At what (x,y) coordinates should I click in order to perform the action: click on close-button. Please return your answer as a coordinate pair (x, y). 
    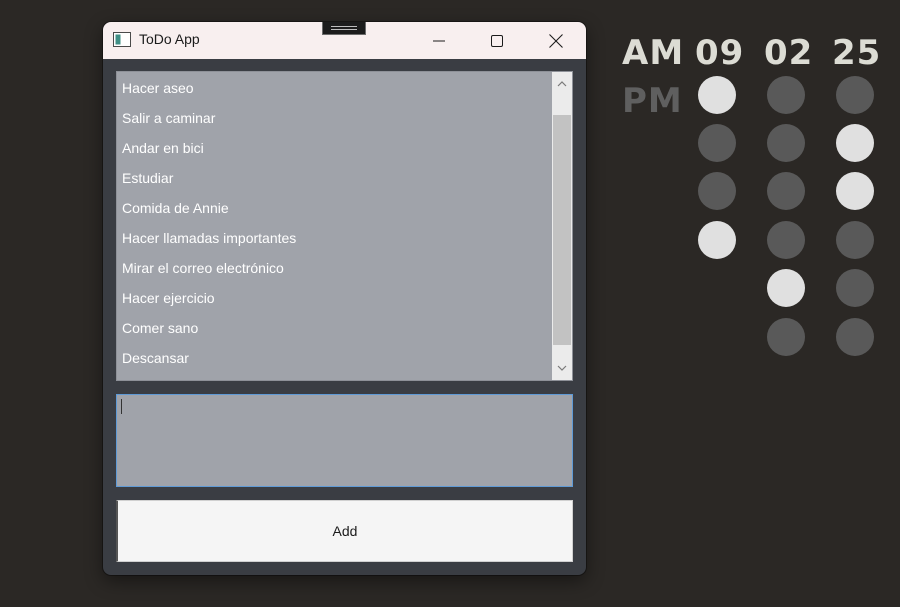
    Looking at the image, I should click on (556, 40).